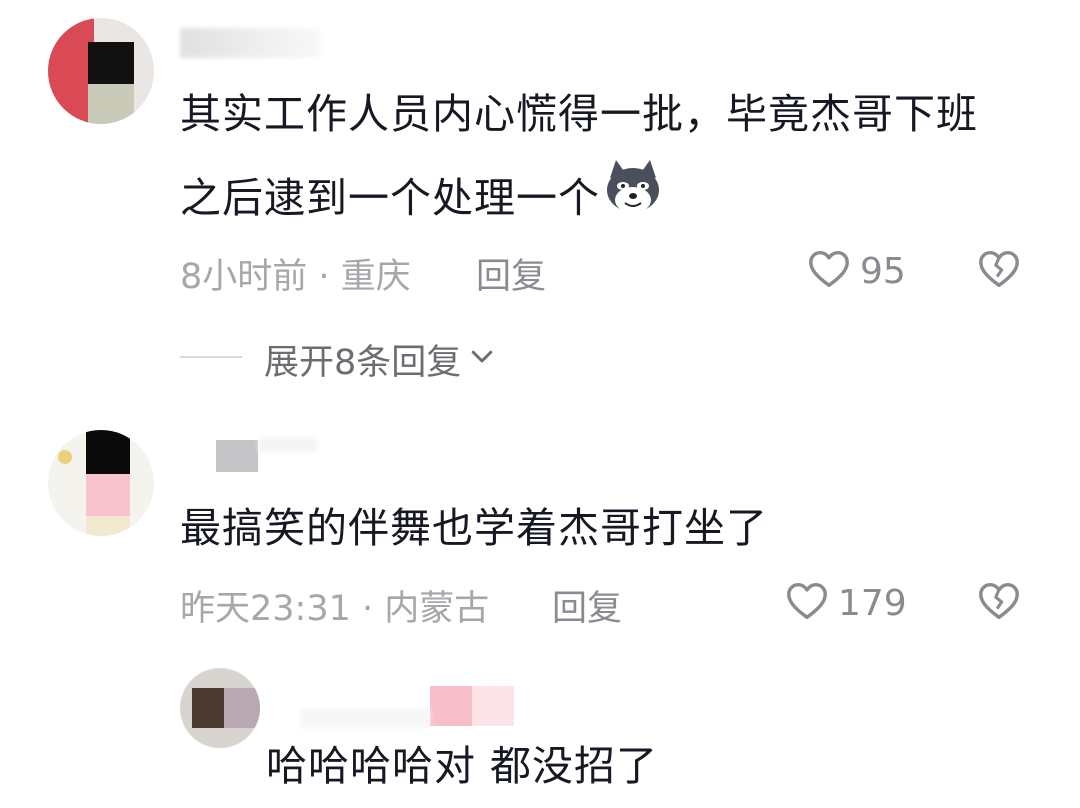 The height and width of the screenshot is (808, 1080). What do you see at coordinates (633, 201) in the screenshot?
I see `wolf-smirk-emoji-icon` at bounding box center [633, 201].